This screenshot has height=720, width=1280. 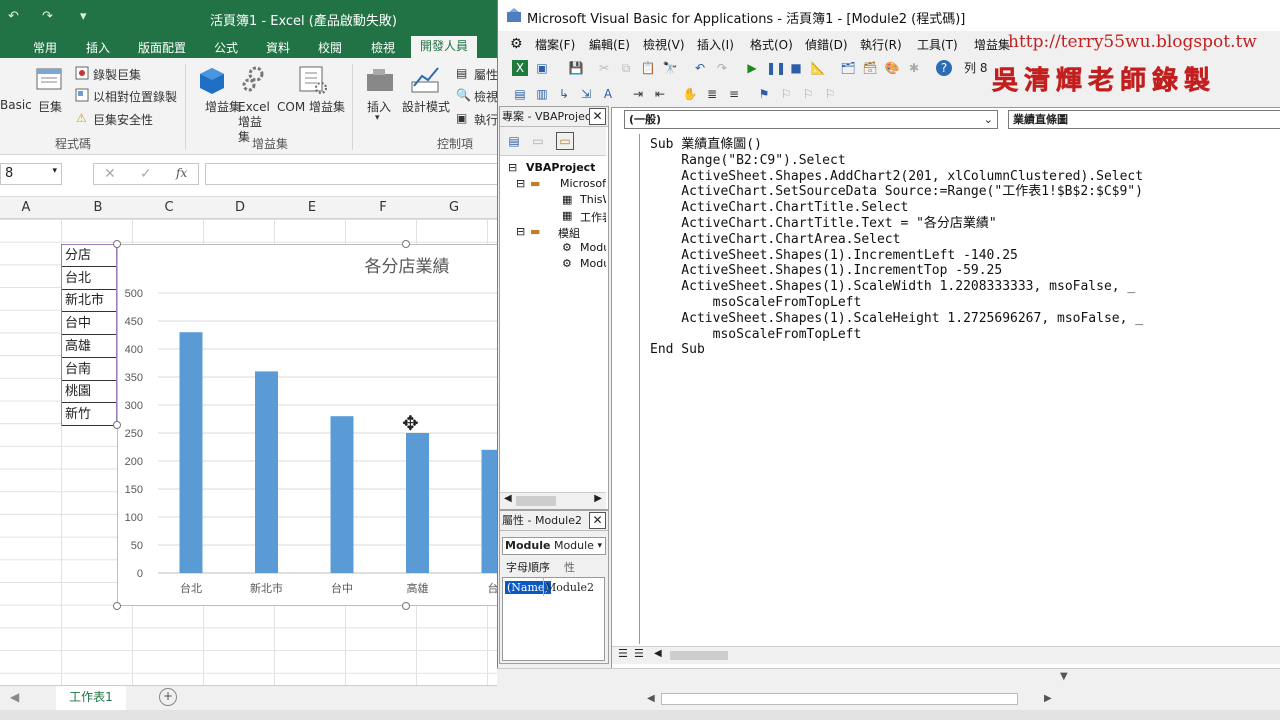 What do you see at coordinates (426, 106) in the screenshot?
I see `design-mode-button: 設計模式` at bounding box center [426, 106].